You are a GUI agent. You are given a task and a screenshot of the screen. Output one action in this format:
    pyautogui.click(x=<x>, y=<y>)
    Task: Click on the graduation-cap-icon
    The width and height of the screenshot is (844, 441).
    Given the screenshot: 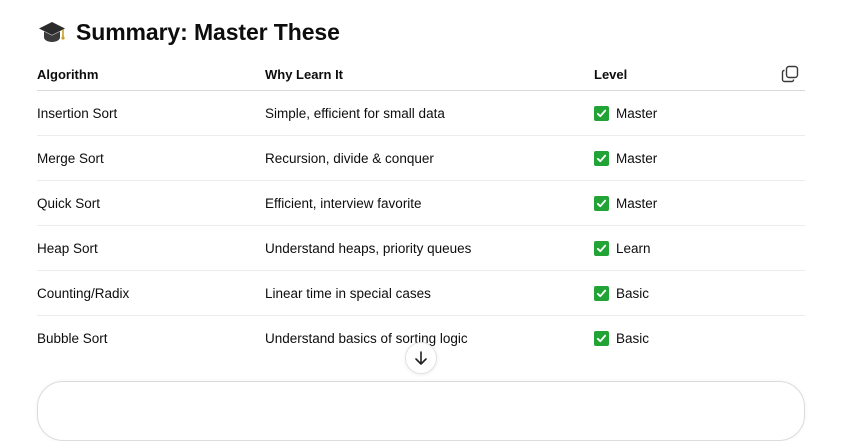 What is the action you would take?
    pyautogui.click(x=52, y=32)
    